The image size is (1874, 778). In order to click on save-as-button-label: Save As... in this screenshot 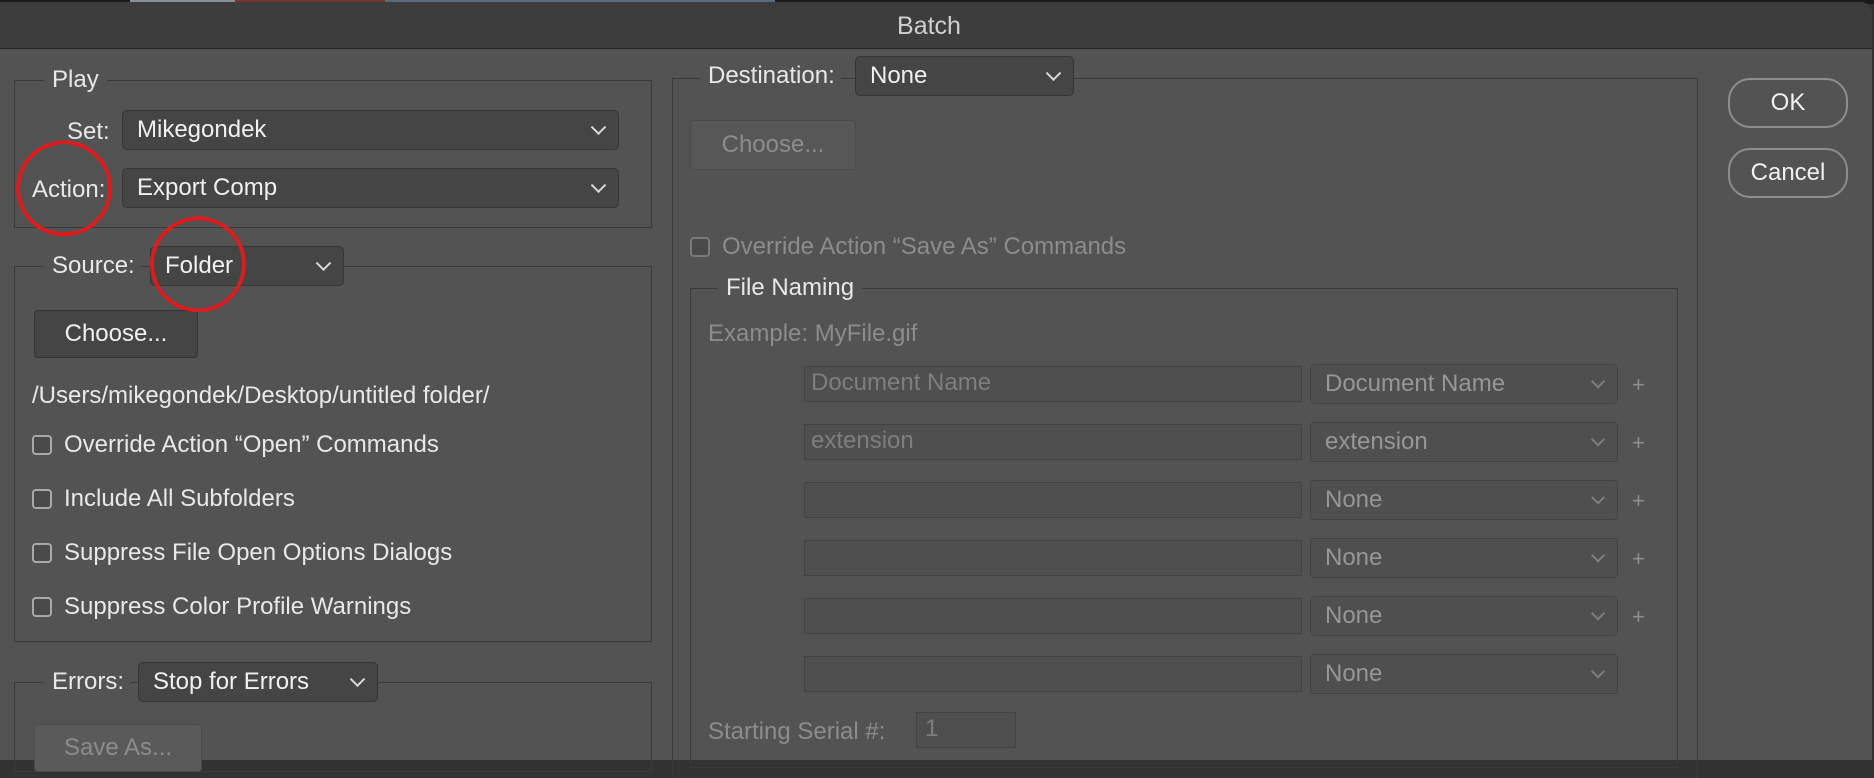, I will do `click(118, 747)`.